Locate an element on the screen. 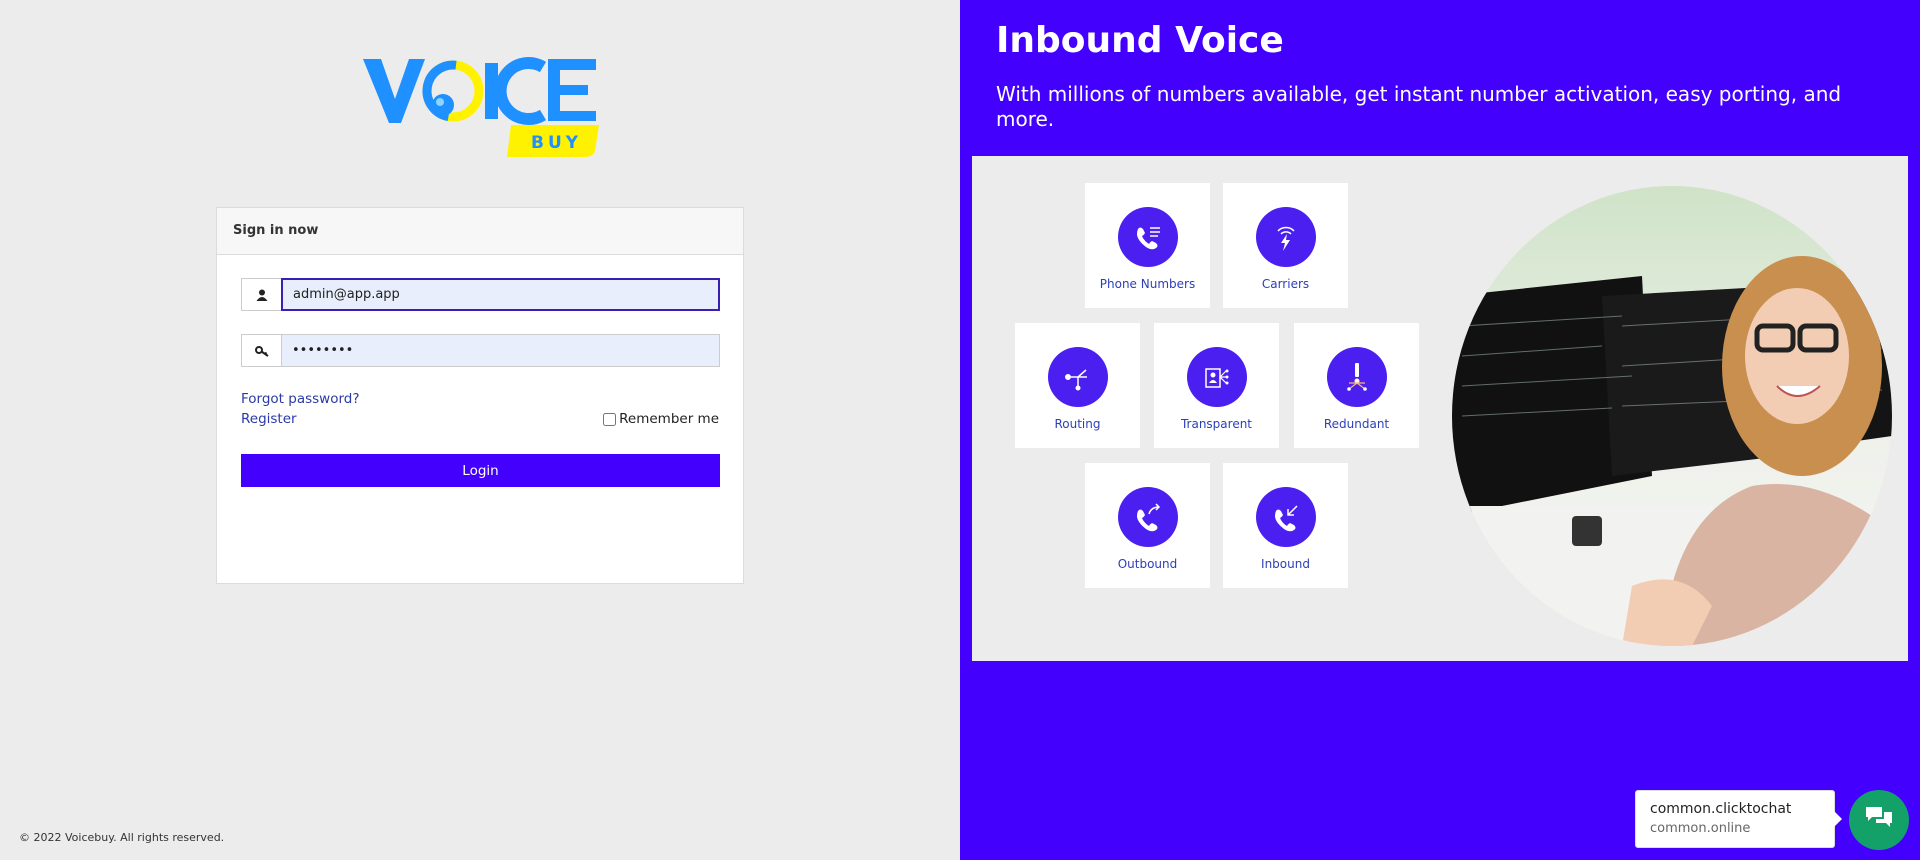 This screenshot has width=1920, height=860. svg-text: BUY is located at coordinates (556, 143).